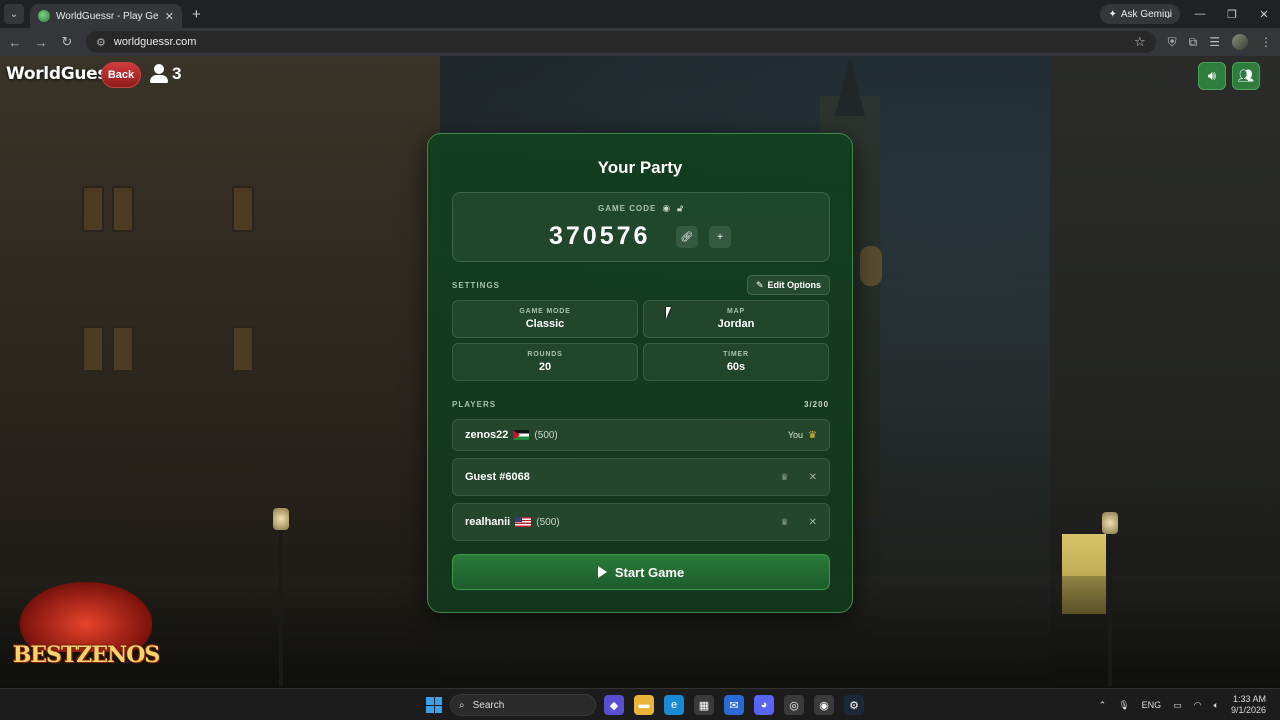 This screenshot has width=1280, height=720. I want to click on online-count: 3, so click(177, 73).